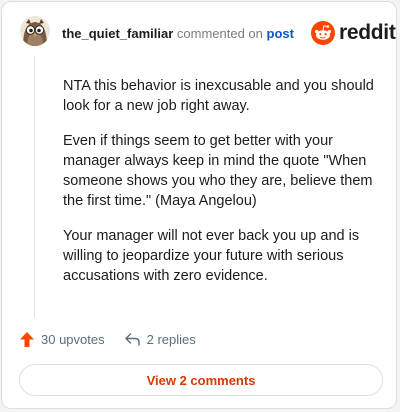 This screenshot has height=412, width=400. I want to click on upvote-count: 30 upvotes, so click(73, 339).